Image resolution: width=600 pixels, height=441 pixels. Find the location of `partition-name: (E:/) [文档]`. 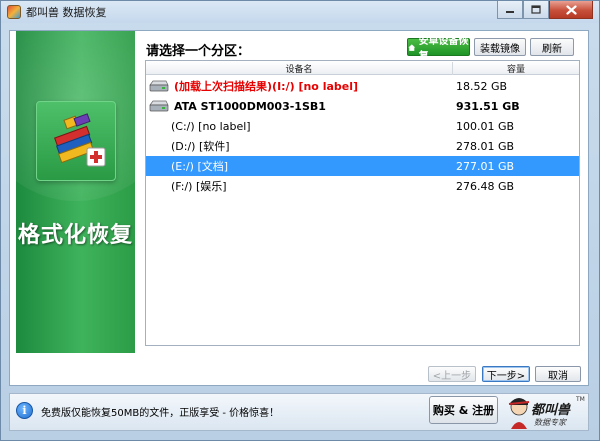

partition-name: (E:/) [文档] is located at coordinates (200, 166).